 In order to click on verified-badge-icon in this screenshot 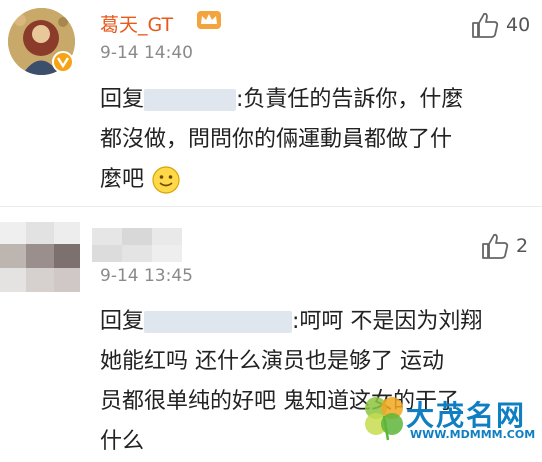, I will do `click(63, 62)`.